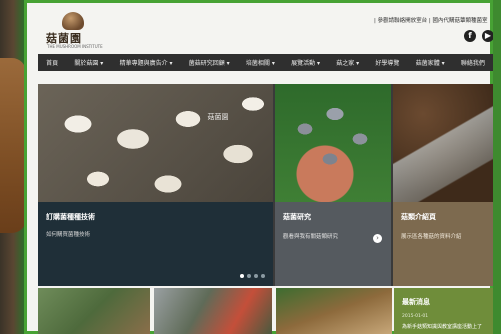 This screenshot has width=501, height=334. Describe the element at coordinates (209, 62) in the screenshot. I see `nav-item-research: 菌菇研究回顧 ▾` at that location.